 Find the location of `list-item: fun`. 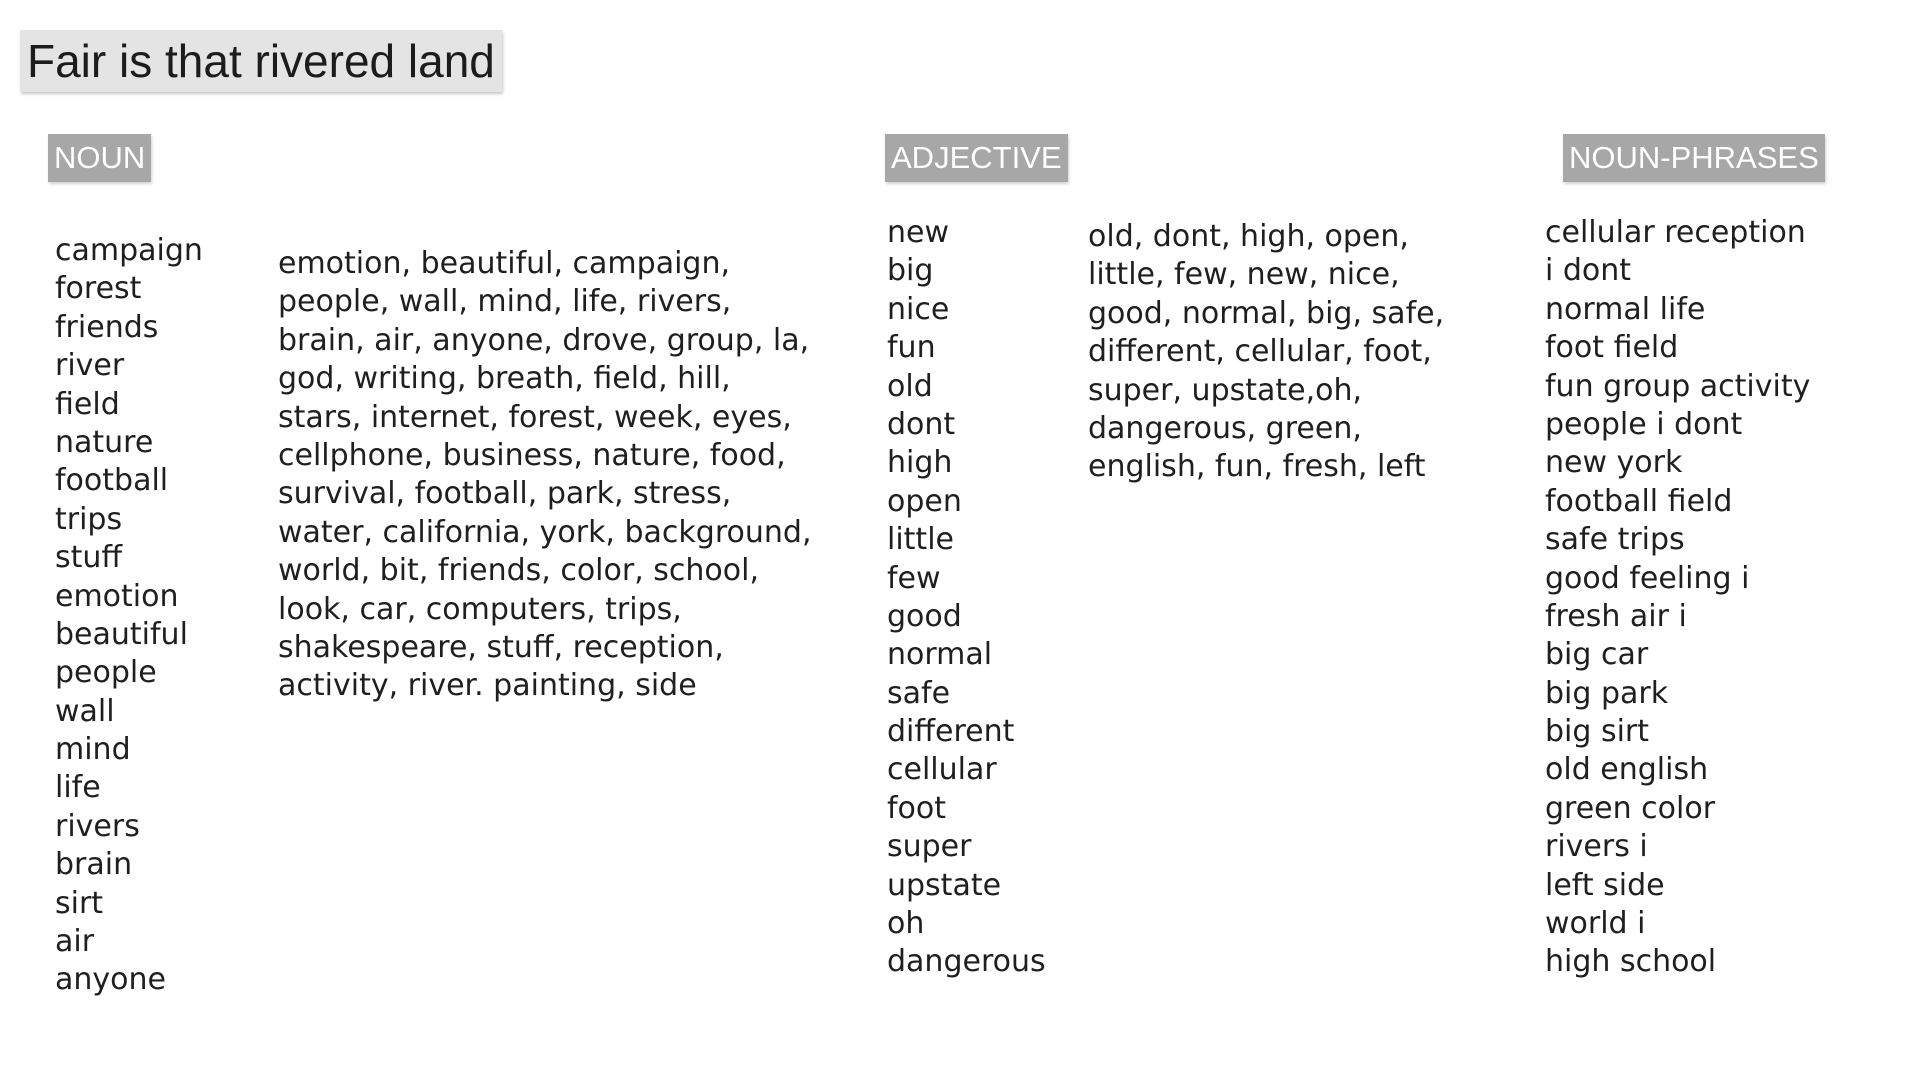

list-item: fun is located at coordinates (911, 348).